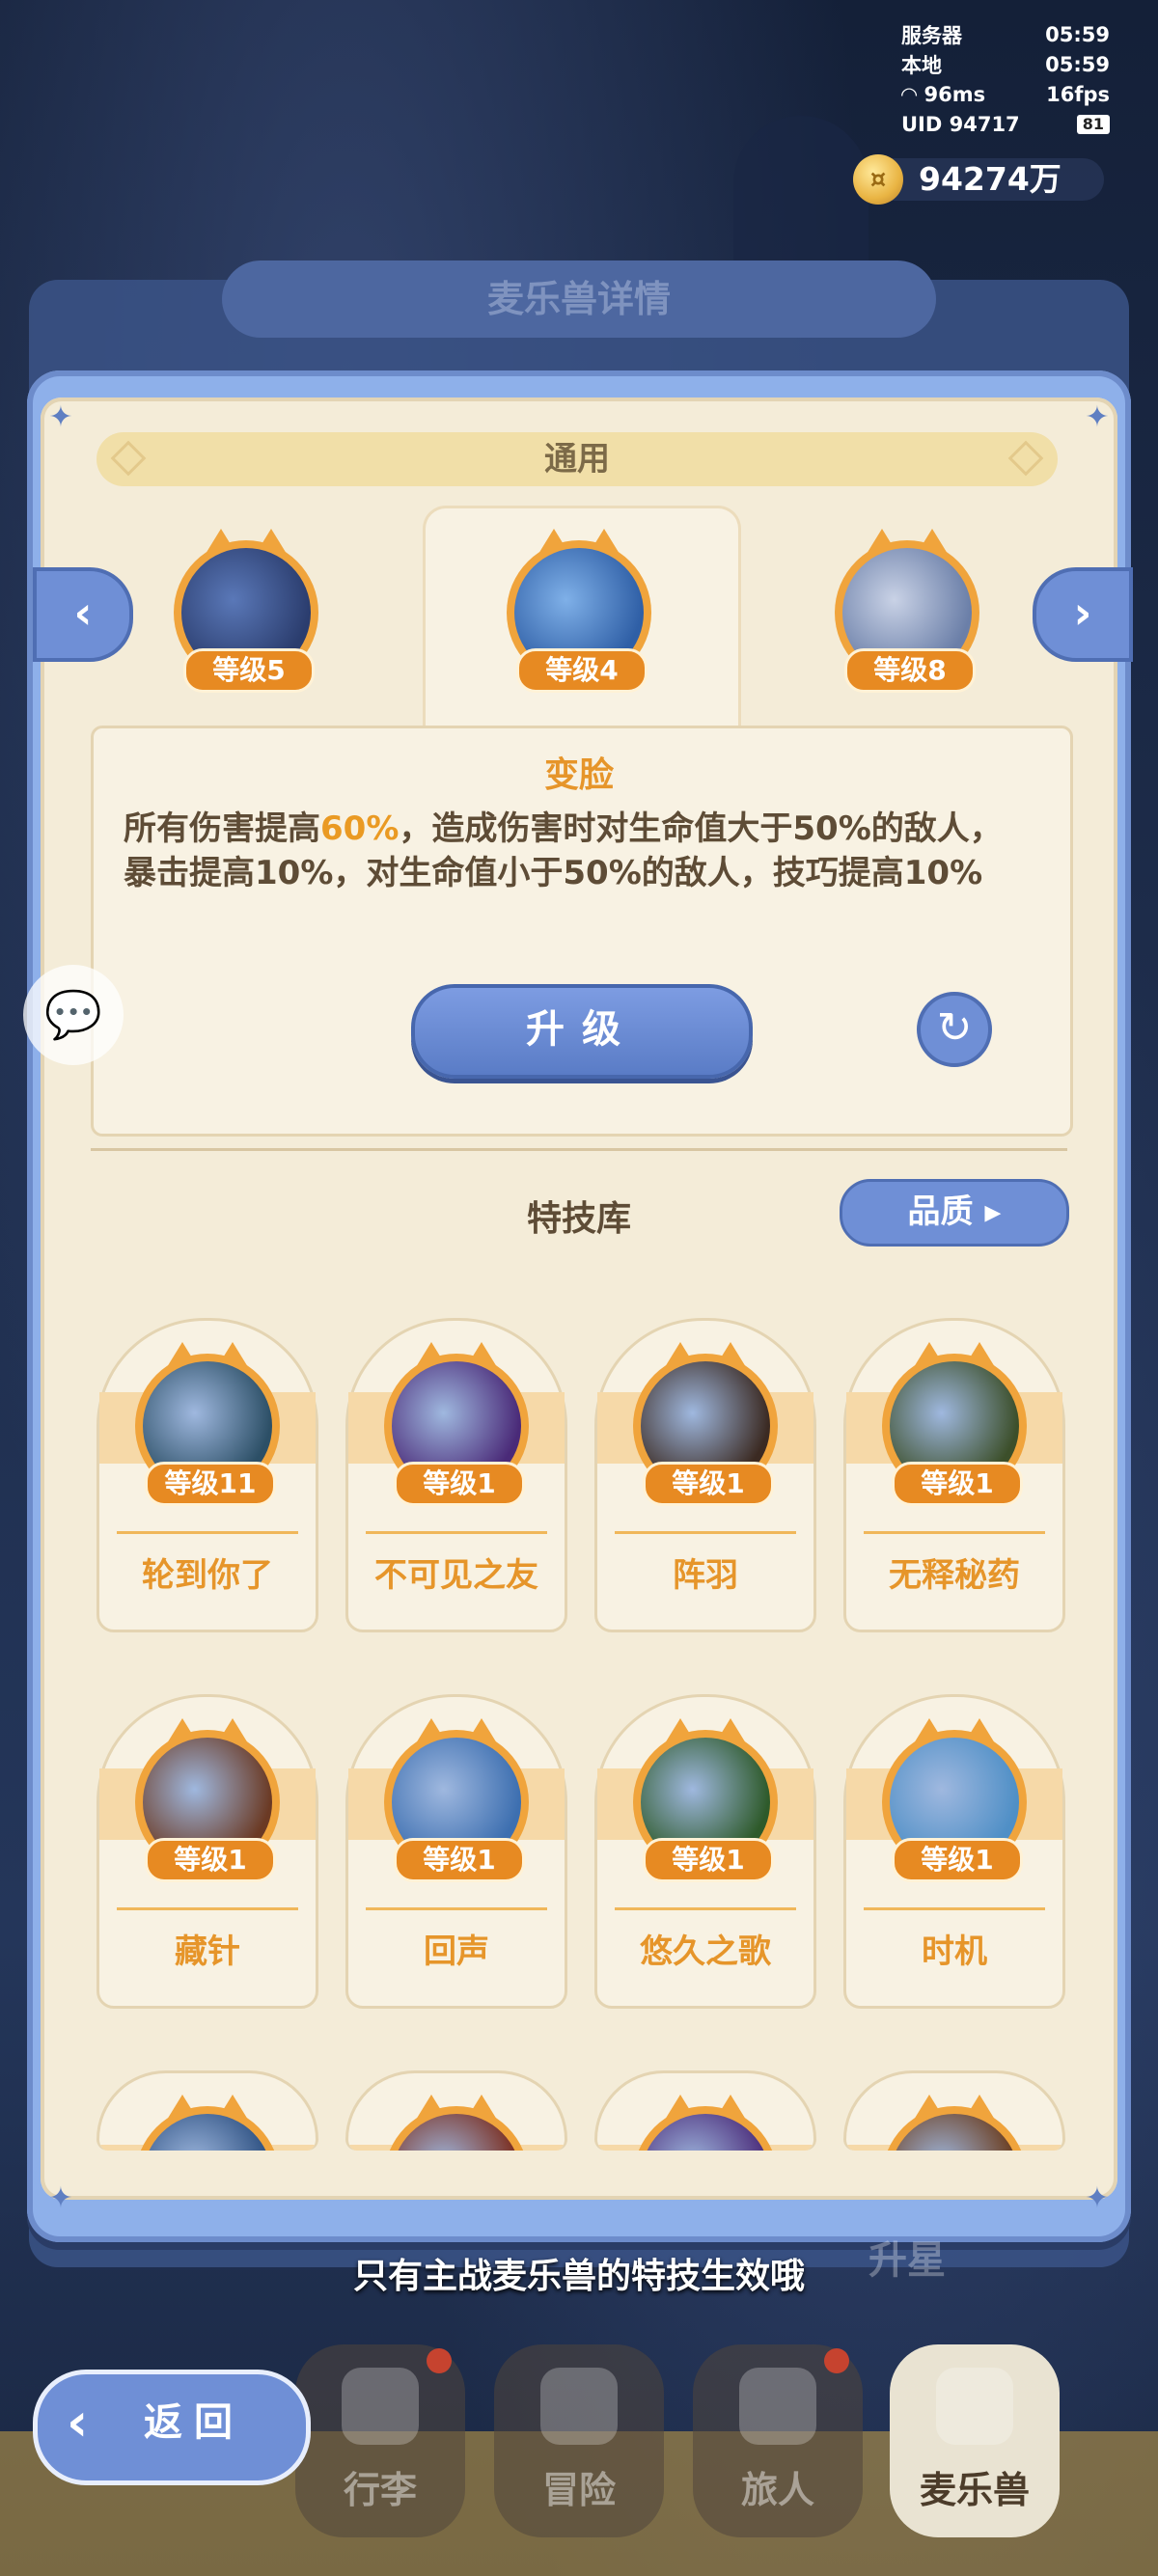 The height and width of the screenshot is (2576, 1158). I want to click on skill-card-name: 回声, so click(456, 1952).